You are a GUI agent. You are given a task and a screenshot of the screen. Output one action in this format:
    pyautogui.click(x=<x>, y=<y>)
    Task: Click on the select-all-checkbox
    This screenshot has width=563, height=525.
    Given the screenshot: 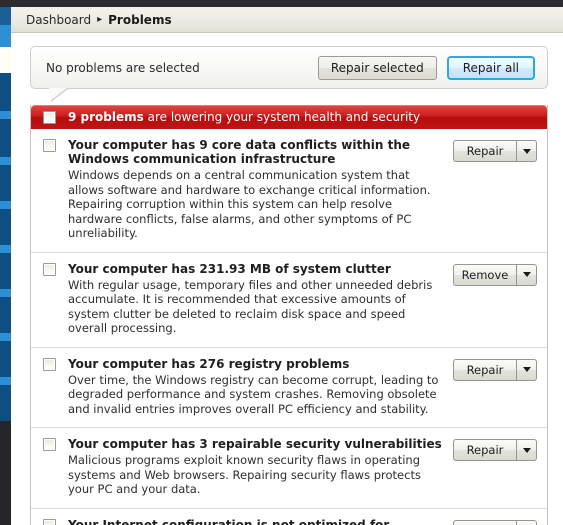 What is the action you would take?
    pyautogui.click(x=49, y=117)
    